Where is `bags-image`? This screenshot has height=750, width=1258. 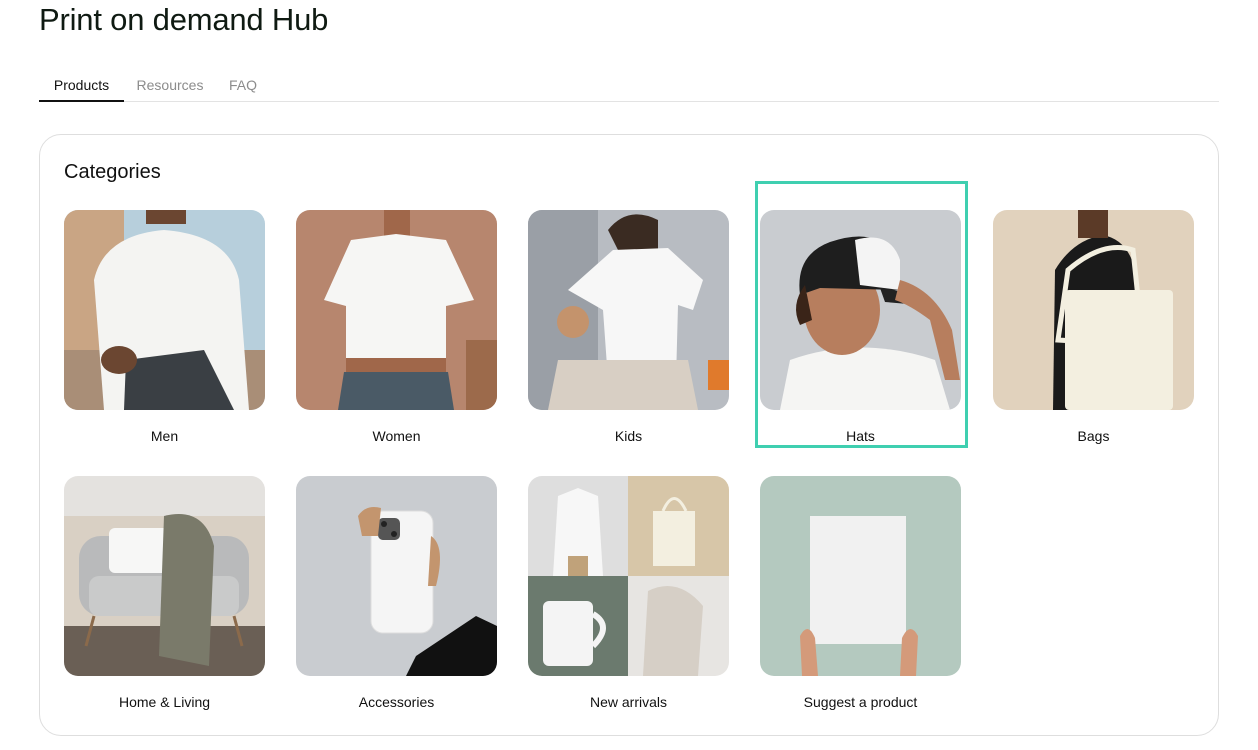
bags-image is located at coordinates (1093, 310).